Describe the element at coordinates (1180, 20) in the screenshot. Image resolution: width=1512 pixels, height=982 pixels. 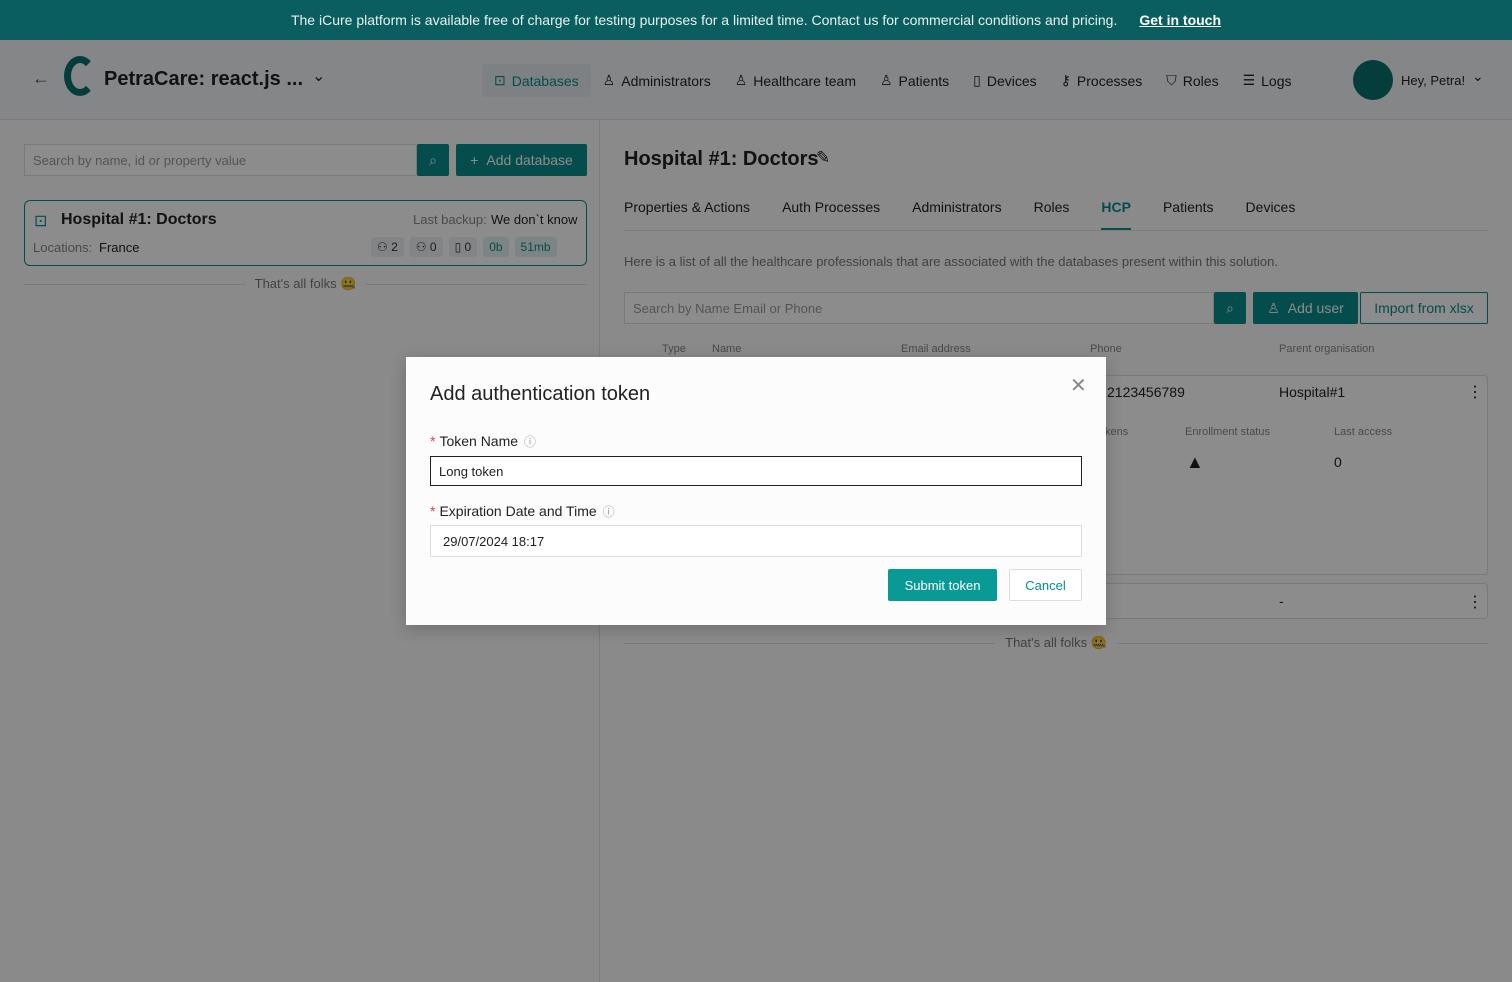
I see `get-in-touch-link: Get in touch` at that location.